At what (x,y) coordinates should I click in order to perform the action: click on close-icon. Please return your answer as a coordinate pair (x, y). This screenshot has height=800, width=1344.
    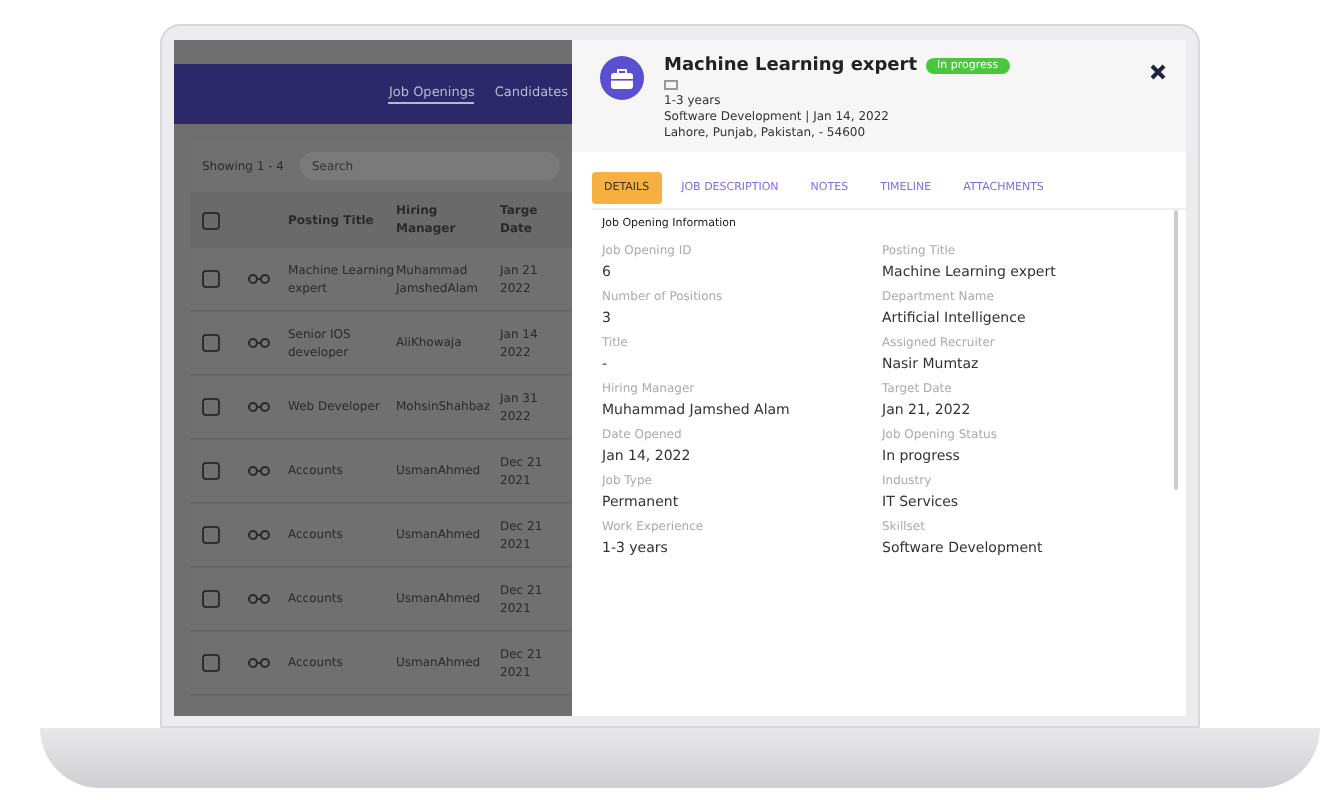
    Looking at the image, I should click on (1158, 72).